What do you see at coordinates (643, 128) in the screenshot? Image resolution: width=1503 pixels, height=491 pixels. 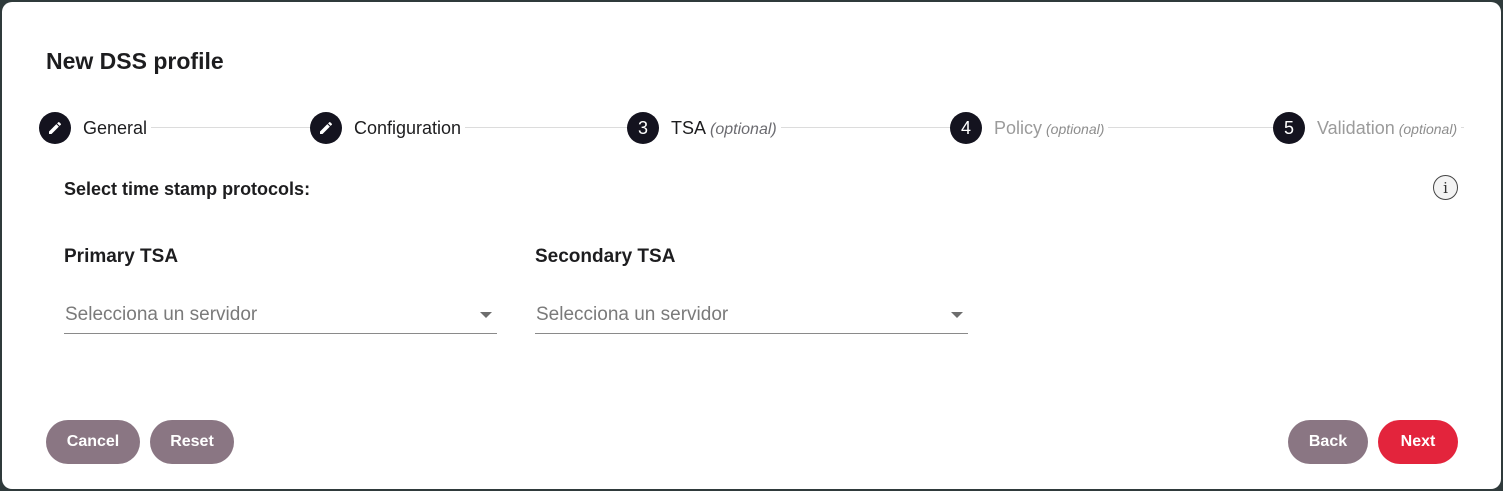 I see `step-number: 3` at bounding box center [643, 128].